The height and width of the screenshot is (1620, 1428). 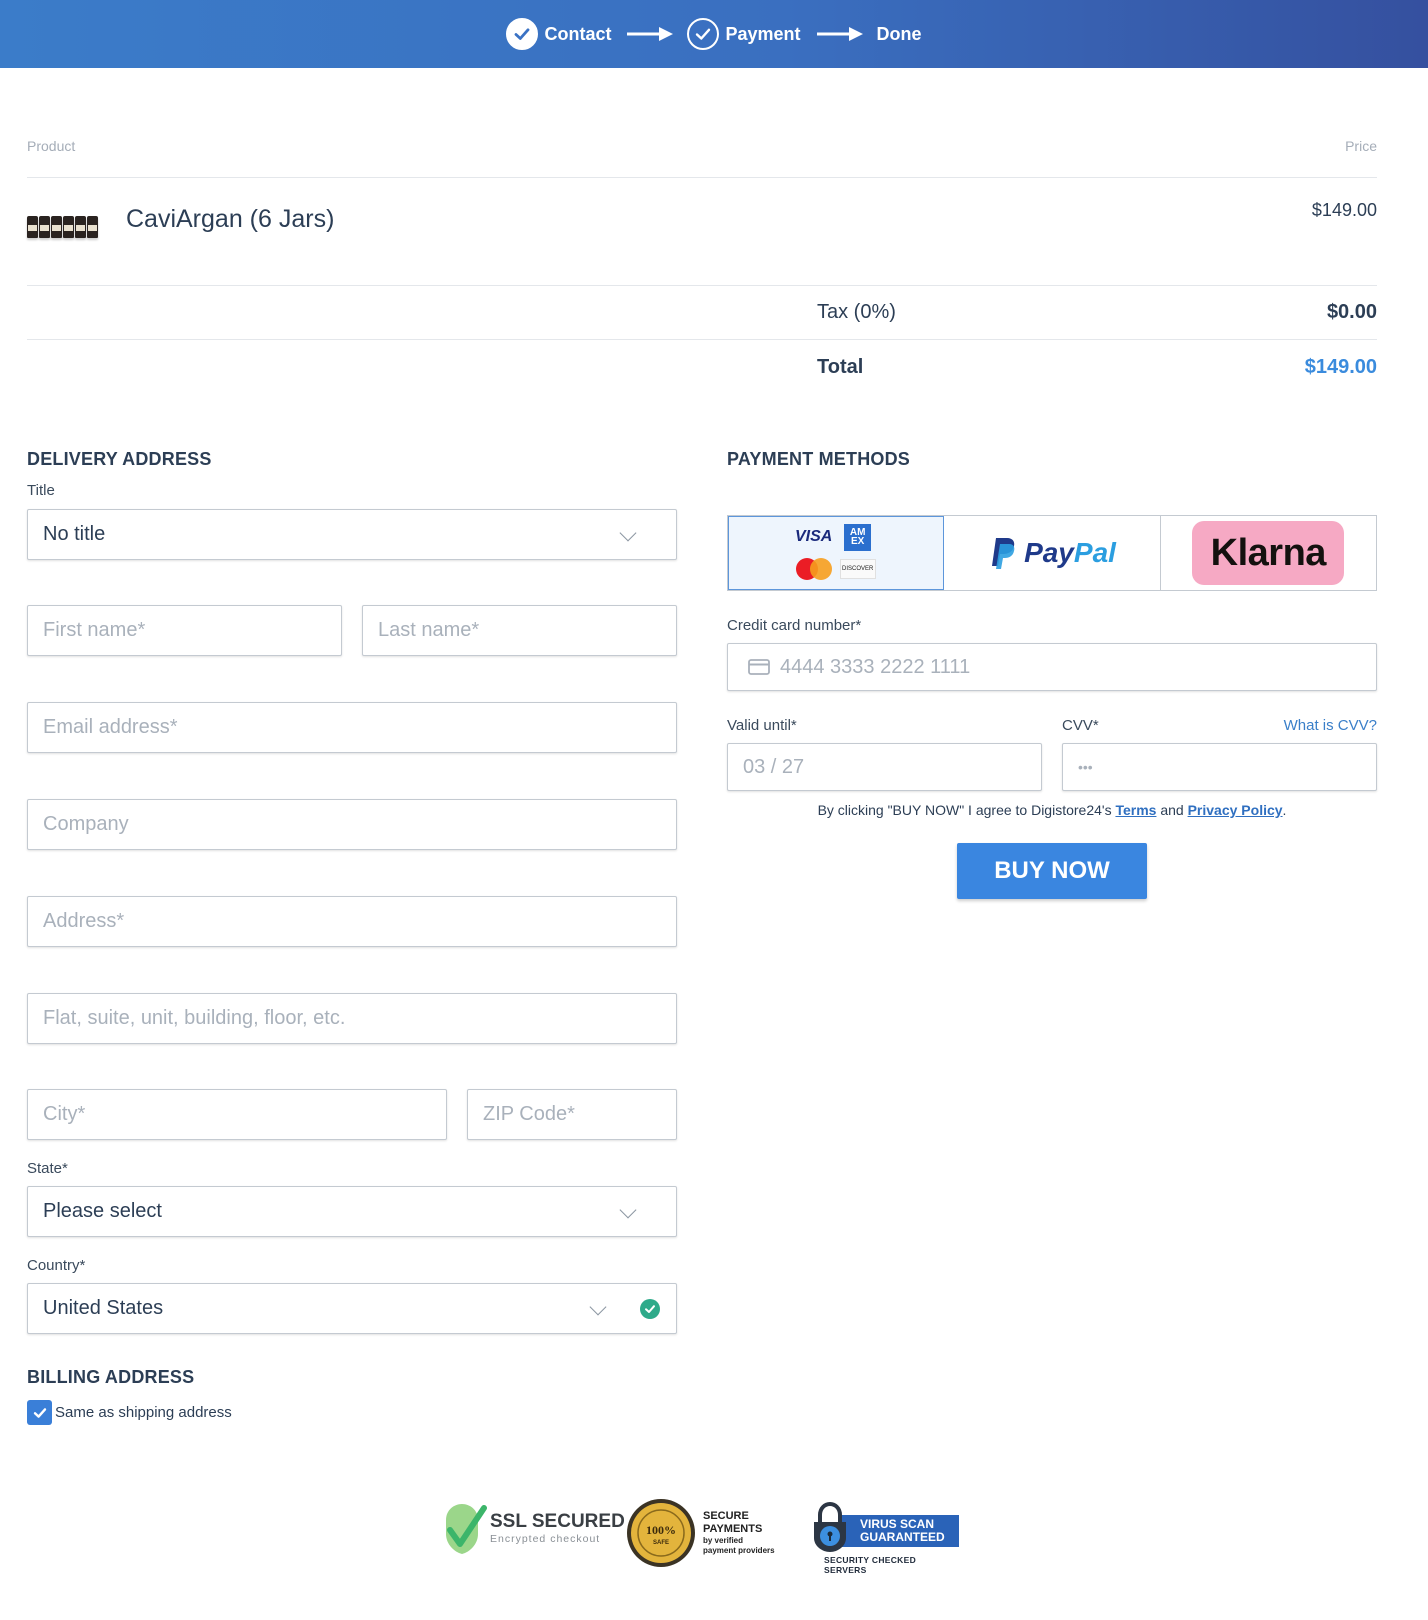 I want to click on payment-method-cards: VISA AM EX DISCOVER, so click(x=836, y=553).